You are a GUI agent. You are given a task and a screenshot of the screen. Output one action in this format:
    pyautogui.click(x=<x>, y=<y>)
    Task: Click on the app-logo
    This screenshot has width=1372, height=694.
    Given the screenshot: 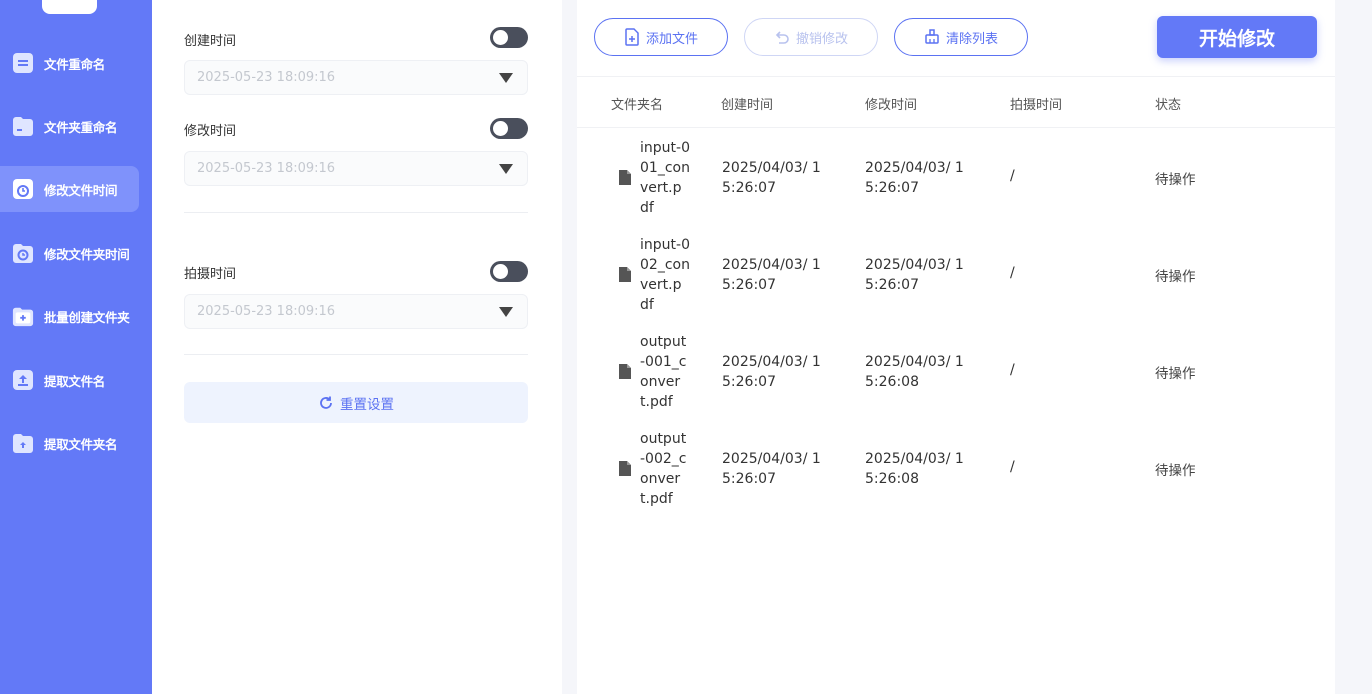 What is the action you would take?
    pyautogui.click(x=69, y=7)
    